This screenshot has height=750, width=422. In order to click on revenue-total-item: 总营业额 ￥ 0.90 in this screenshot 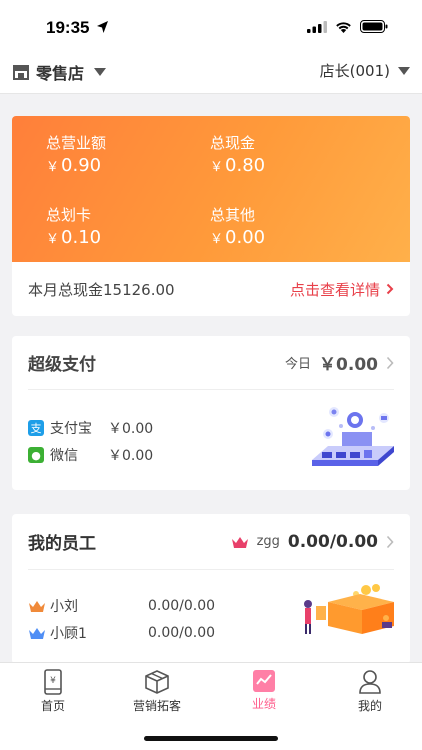, I will do `click(76, 154)`.